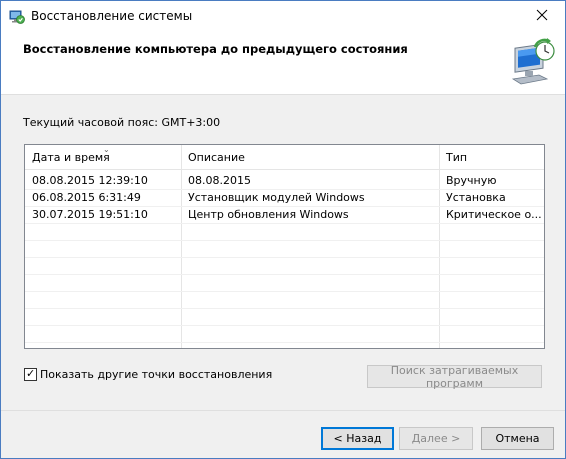 The height and width of the screenshot is (459, 566). I want to click on show-more-checkbox: ✓, so click(30, 374).